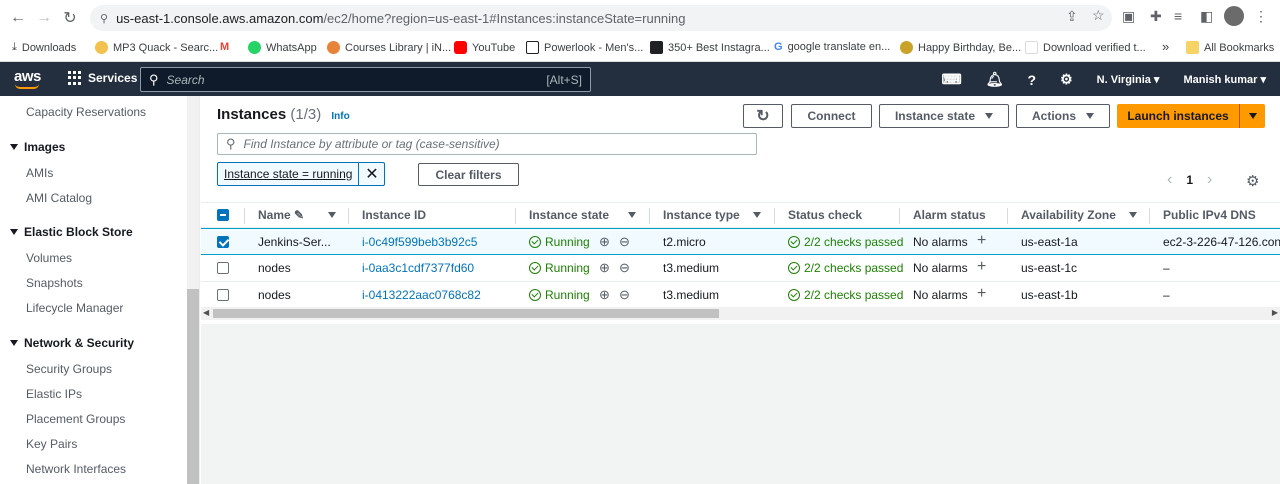  Describe the element at coordinates (1209, 215) in the screenshot. I see `column-header-public-ipv4-dns: Public IPv4 DNS` at that location.